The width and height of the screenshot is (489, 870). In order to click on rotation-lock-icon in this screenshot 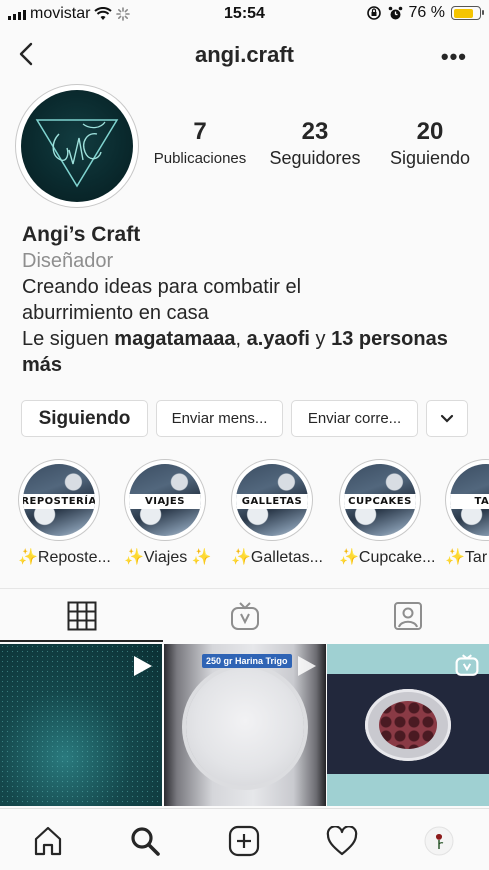, I will do `click(373, 13)`.